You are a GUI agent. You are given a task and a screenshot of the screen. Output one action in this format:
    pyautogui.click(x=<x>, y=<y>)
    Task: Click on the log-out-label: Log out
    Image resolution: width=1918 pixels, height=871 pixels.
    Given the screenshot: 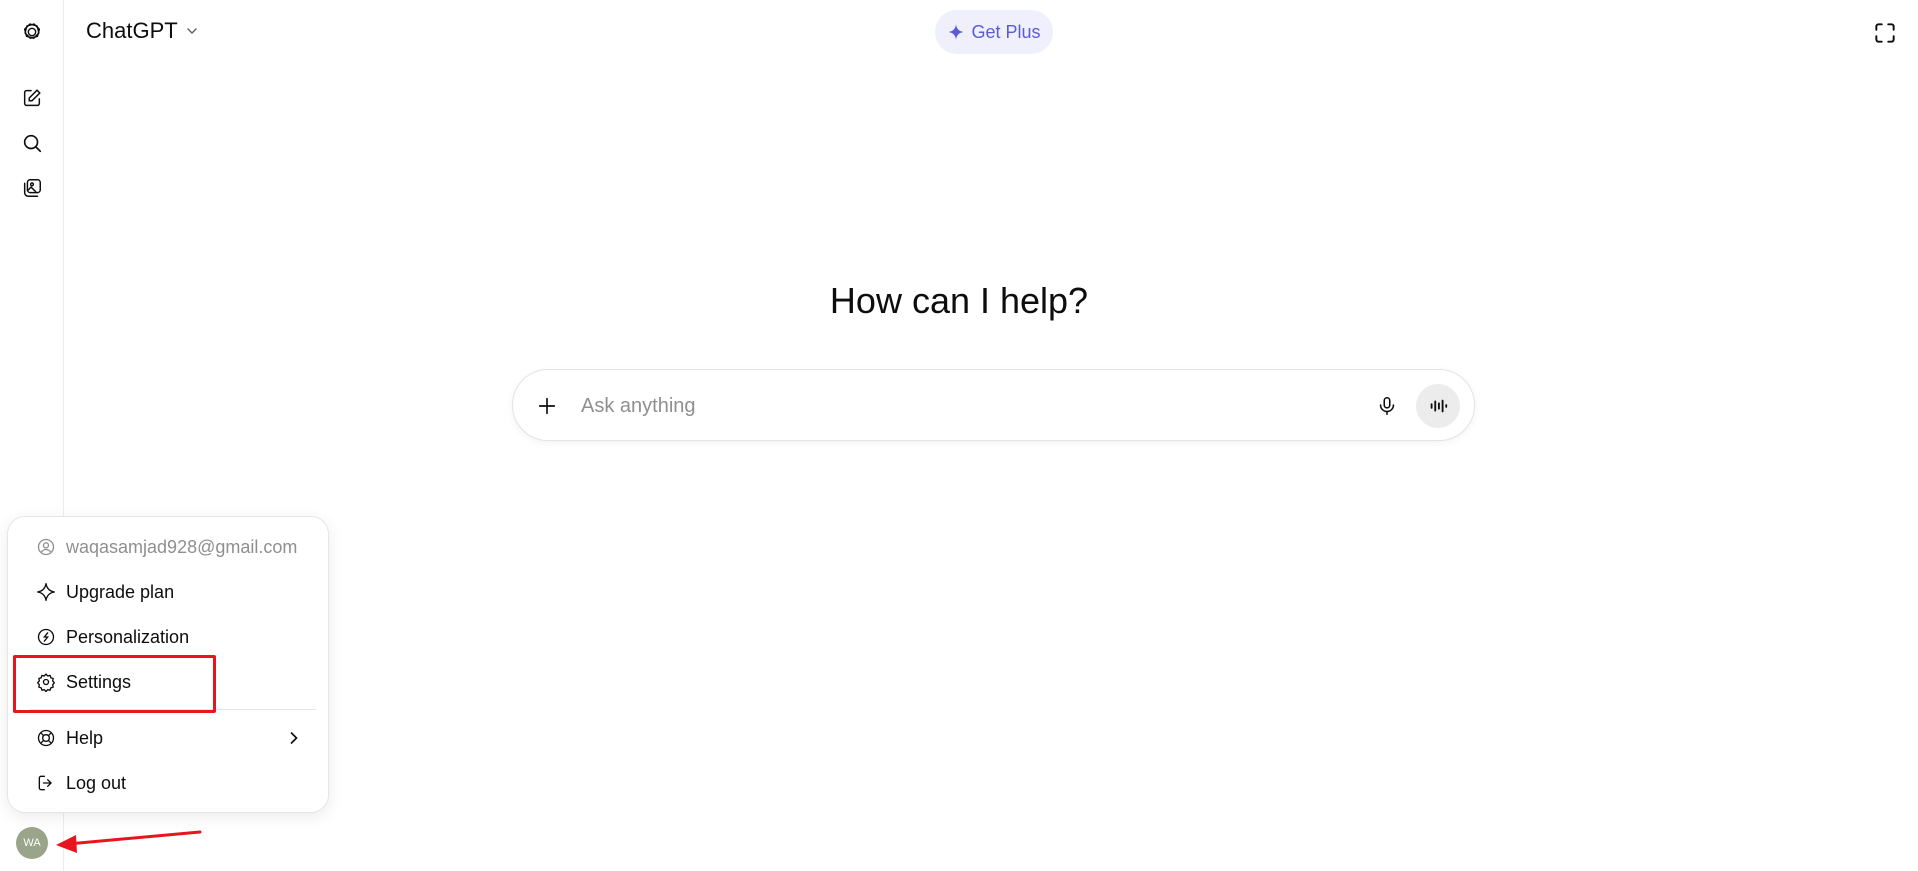 What is the action you would take?
    pyautogui.click(x=96, y=782)
    